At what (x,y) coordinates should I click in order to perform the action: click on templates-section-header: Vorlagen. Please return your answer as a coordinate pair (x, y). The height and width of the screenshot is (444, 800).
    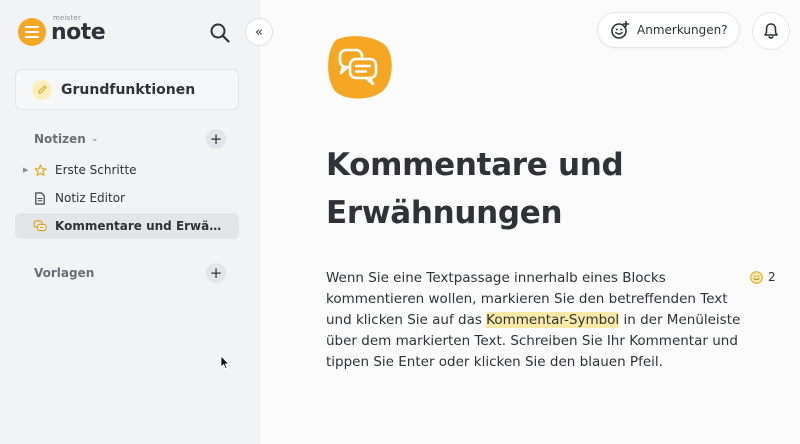
    Looking at the image, I should click on (64, 273).